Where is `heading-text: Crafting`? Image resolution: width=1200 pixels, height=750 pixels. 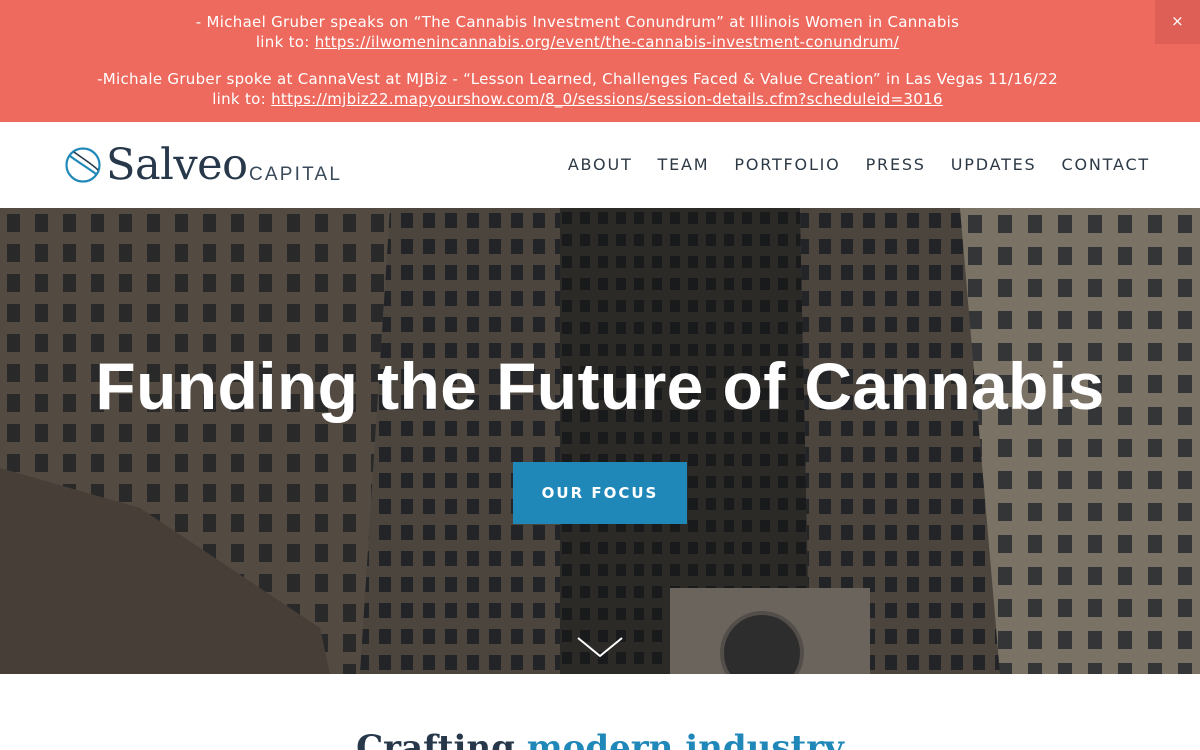 heading-text: Crafting is located at coordinates (441, 739).